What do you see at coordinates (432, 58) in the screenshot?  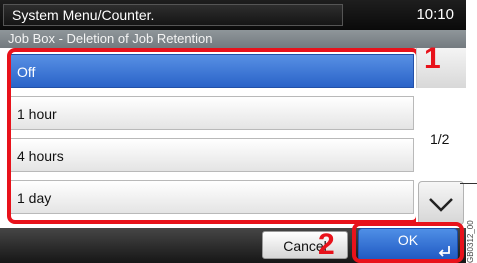 I see `callout-1: 1` at bounding box center [432, 58].